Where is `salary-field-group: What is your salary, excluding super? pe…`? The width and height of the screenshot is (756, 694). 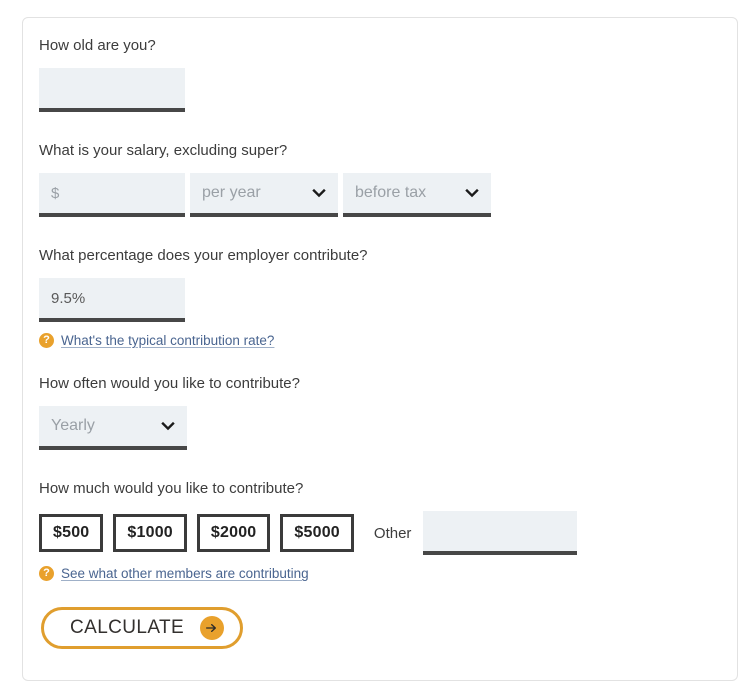
salary-field-group: What is your salary, excluding super? pe… is located at coordinates (380, 179).